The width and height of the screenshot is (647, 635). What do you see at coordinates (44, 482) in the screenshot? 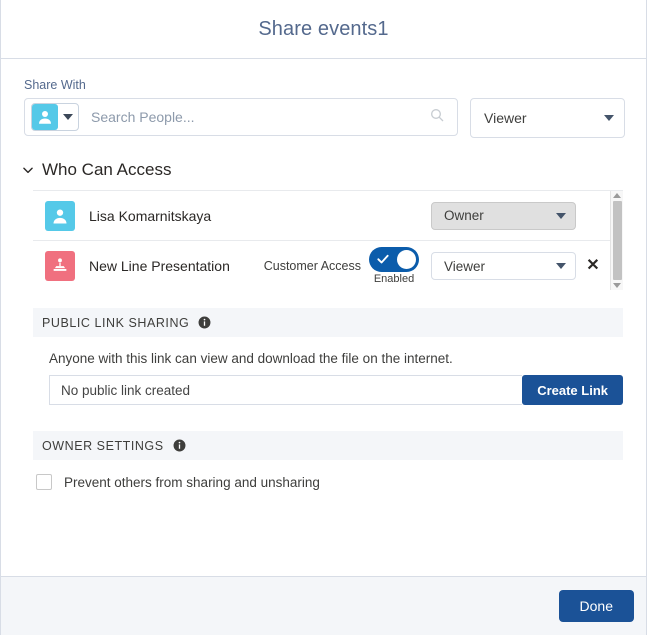
I see `prevent-sharing-checkbox` at bounding box center [44, 482].